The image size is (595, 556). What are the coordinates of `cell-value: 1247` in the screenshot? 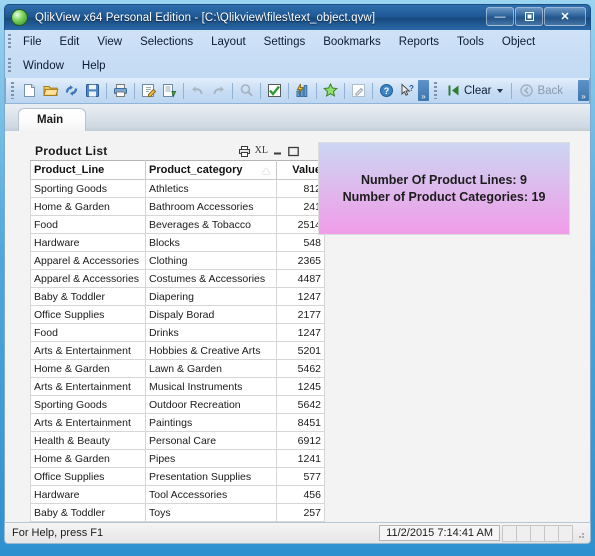 It's located at (300, 332).